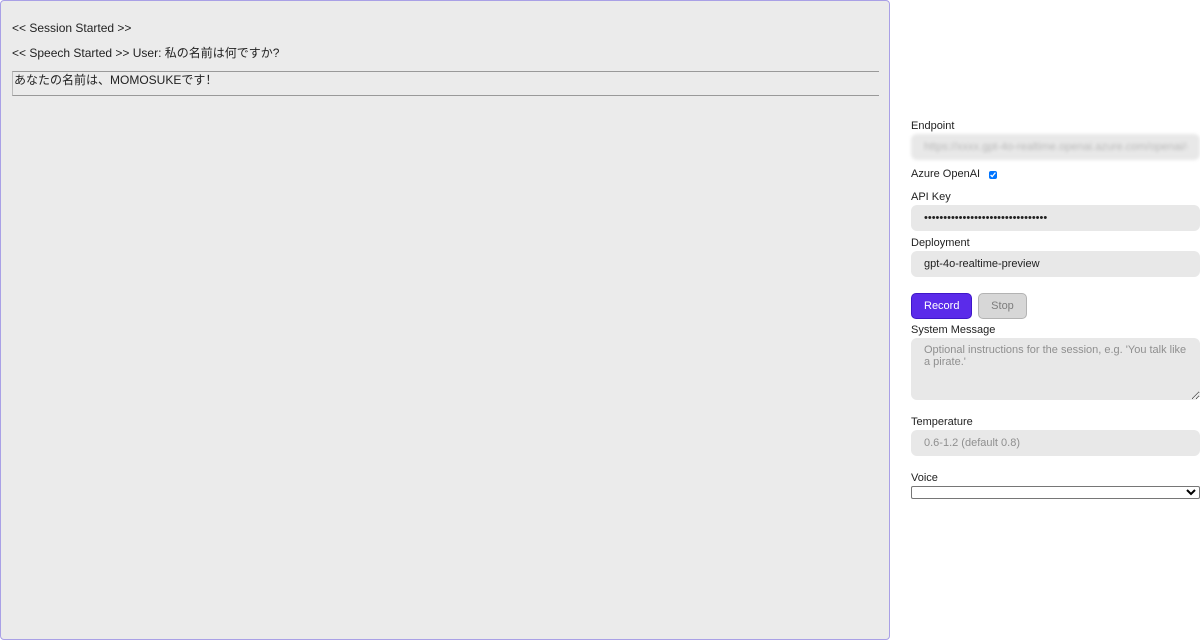 This screenshot has width=1200, height=640. What do you see at coordinates (940, 243) in the screenshot?
I see `deployment-label: Deployment` at bounding box center [940, 243].